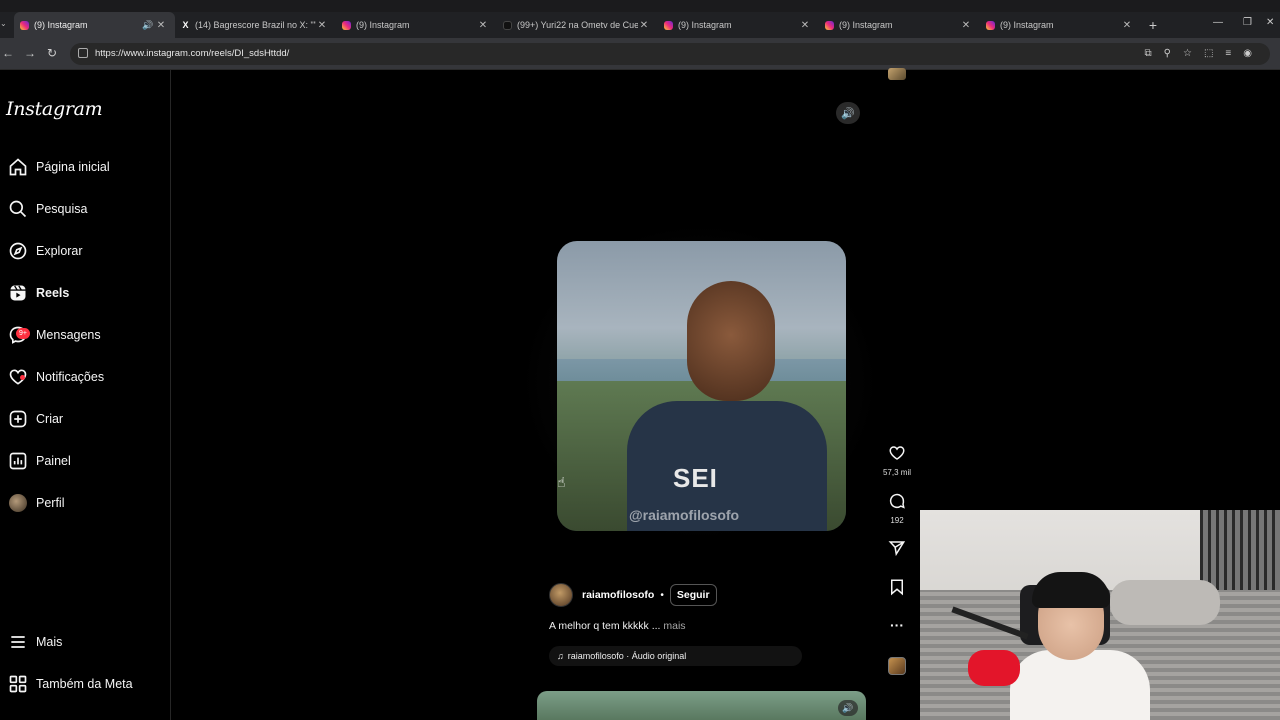 Image resolution: width=1280 pixels, height=720 pixels. Describe the element at coordinates (18, 684) in the screenshot. I see `meta-grid-icon` at that location.